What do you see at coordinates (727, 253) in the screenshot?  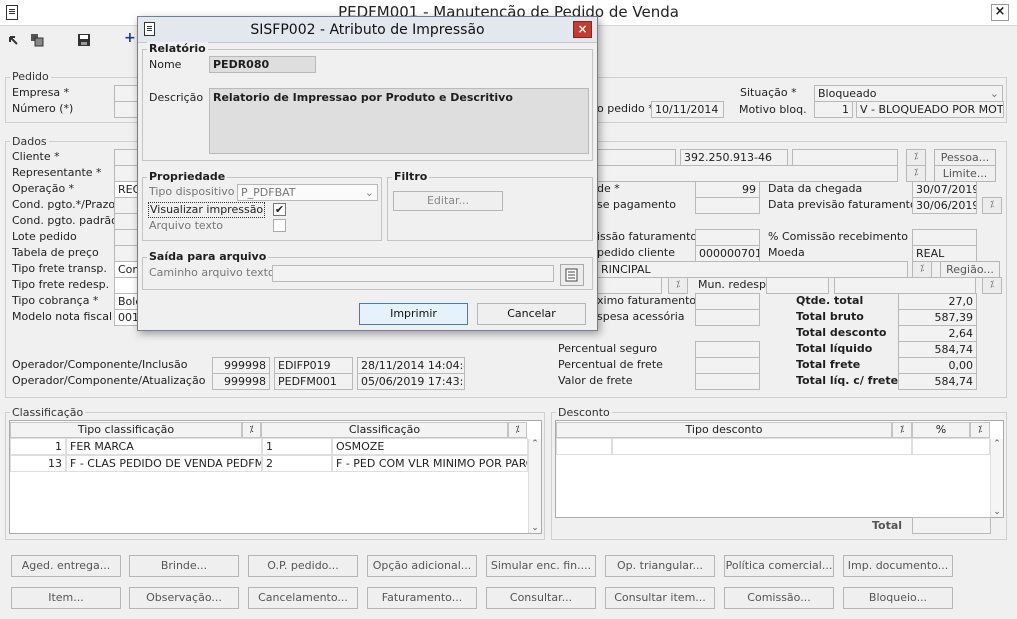 I see `pedido-cliente-field: 0000007010` at bounding box center [727, 253].